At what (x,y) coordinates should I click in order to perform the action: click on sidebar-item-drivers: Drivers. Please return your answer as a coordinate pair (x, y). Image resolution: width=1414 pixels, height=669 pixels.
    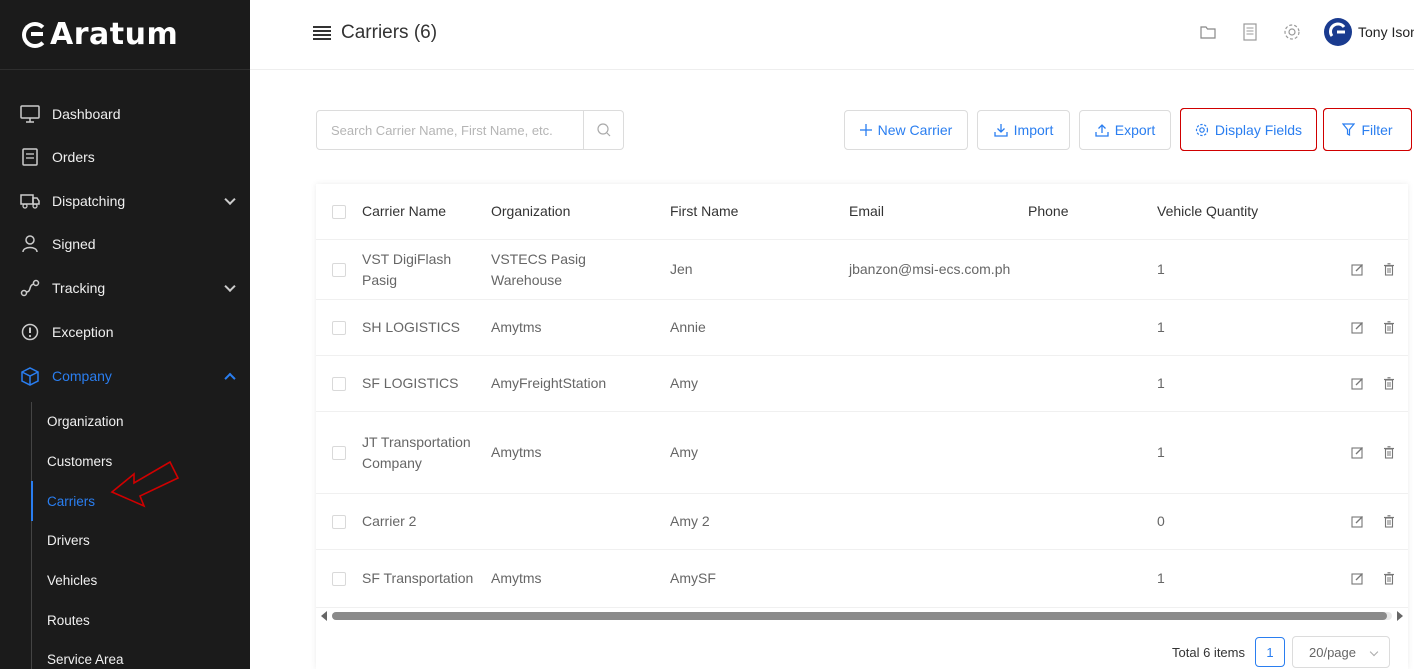
    Looking at the image, I should click on (141, 541).